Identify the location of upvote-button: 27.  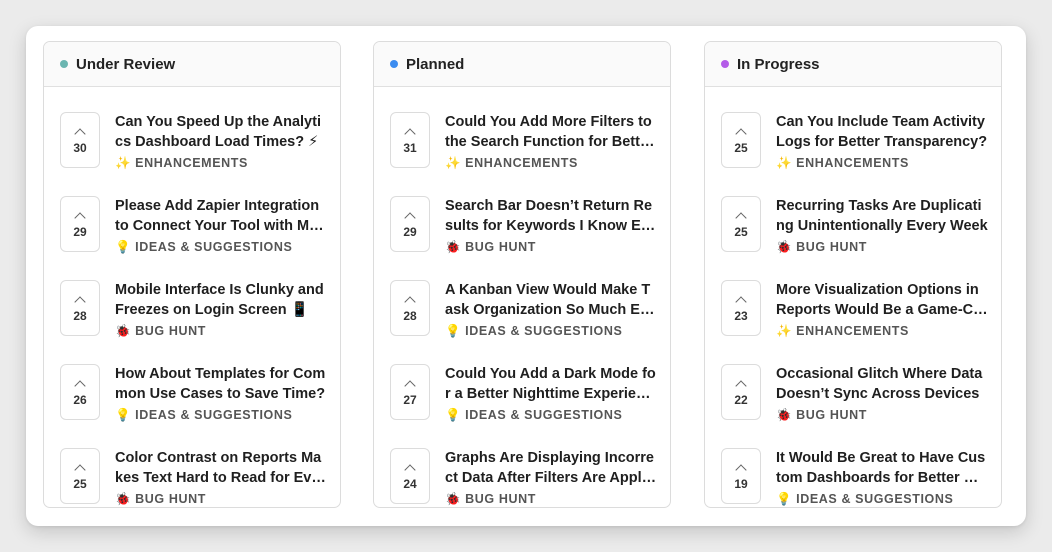
(410, 392).